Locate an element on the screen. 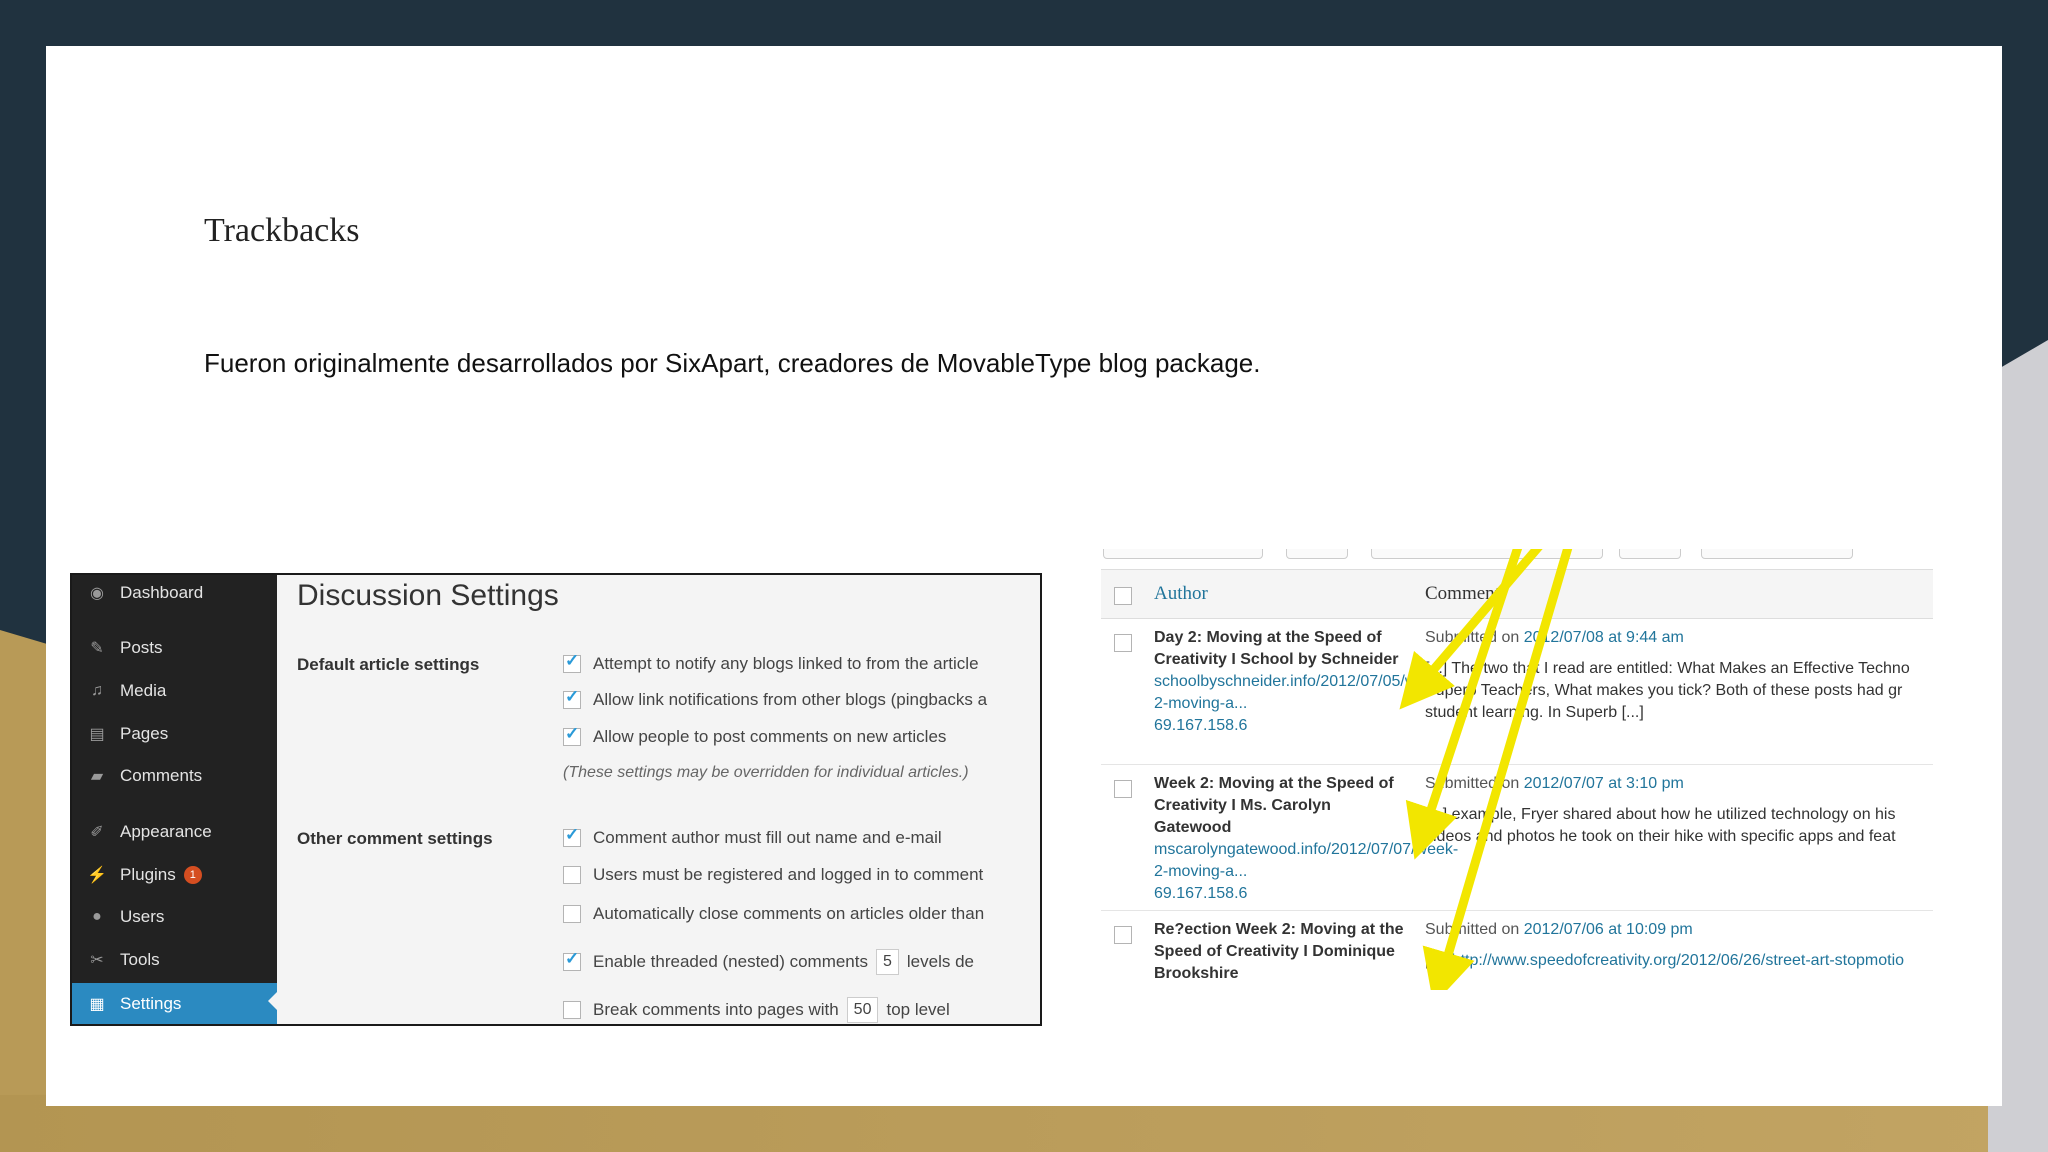 The image size is (2048, 1152). sidebar-item-label: Posts is located at coordinates (141, 647).